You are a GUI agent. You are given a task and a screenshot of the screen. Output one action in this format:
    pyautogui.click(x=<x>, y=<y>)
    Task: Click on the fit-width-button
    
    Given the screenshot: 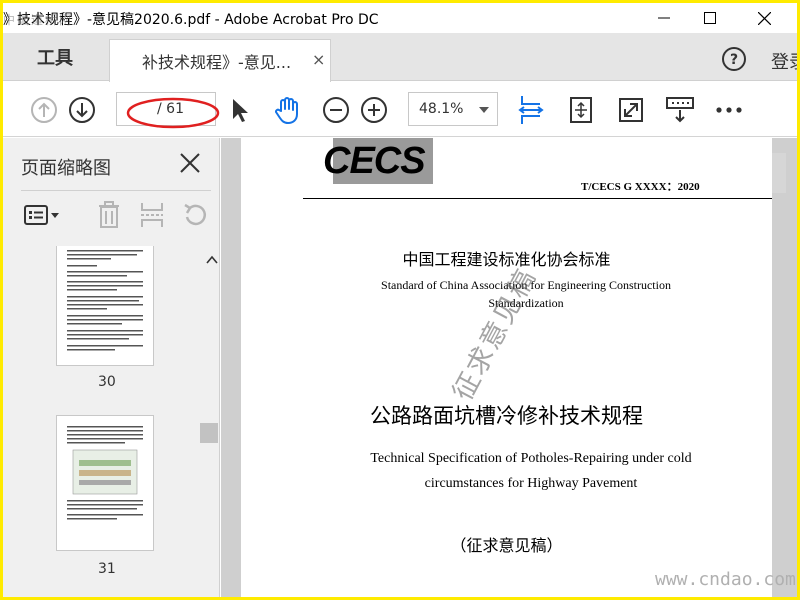 What is the action you would take?
    pyautogui.click(x=531, y=109)
    